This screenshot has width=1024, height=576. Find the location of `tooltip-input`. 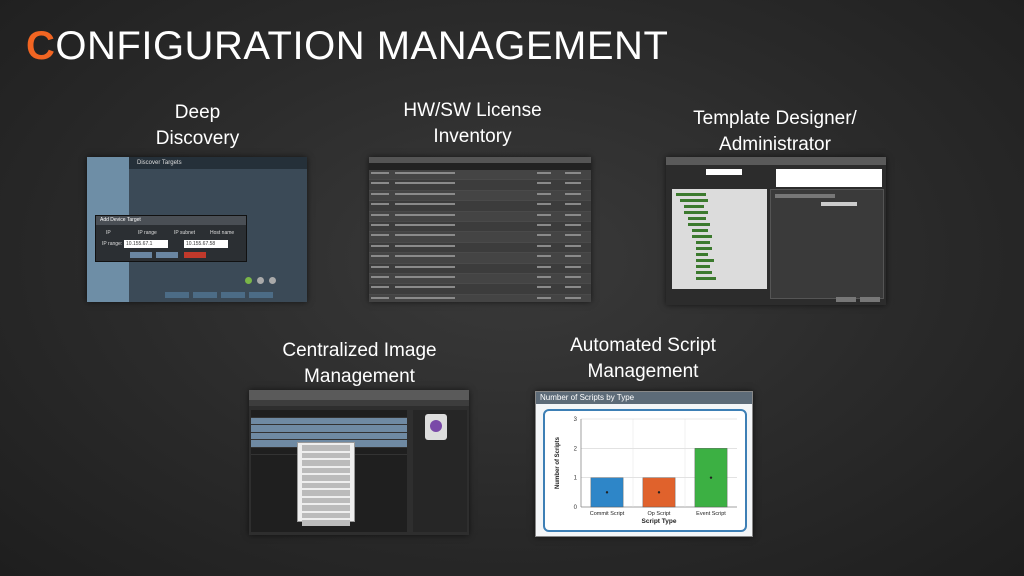

tooltip-input is located at coordinates (839, 204).